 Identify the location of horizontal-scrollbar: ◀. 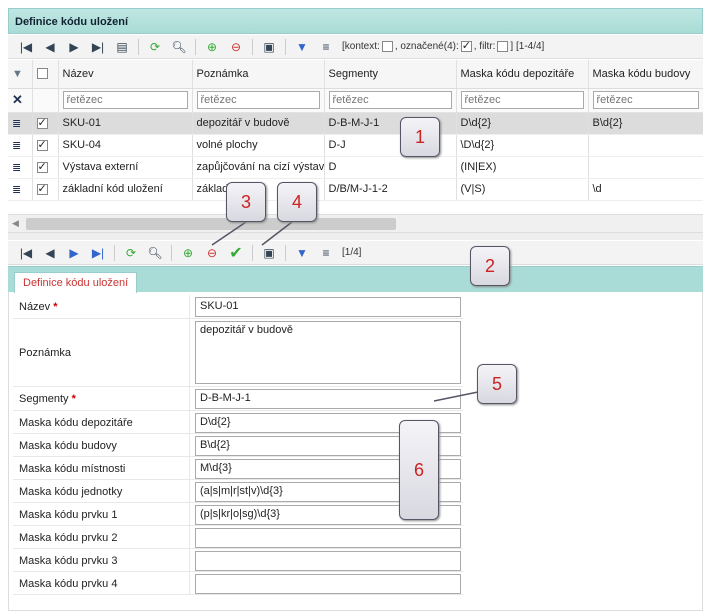
(355, 223).